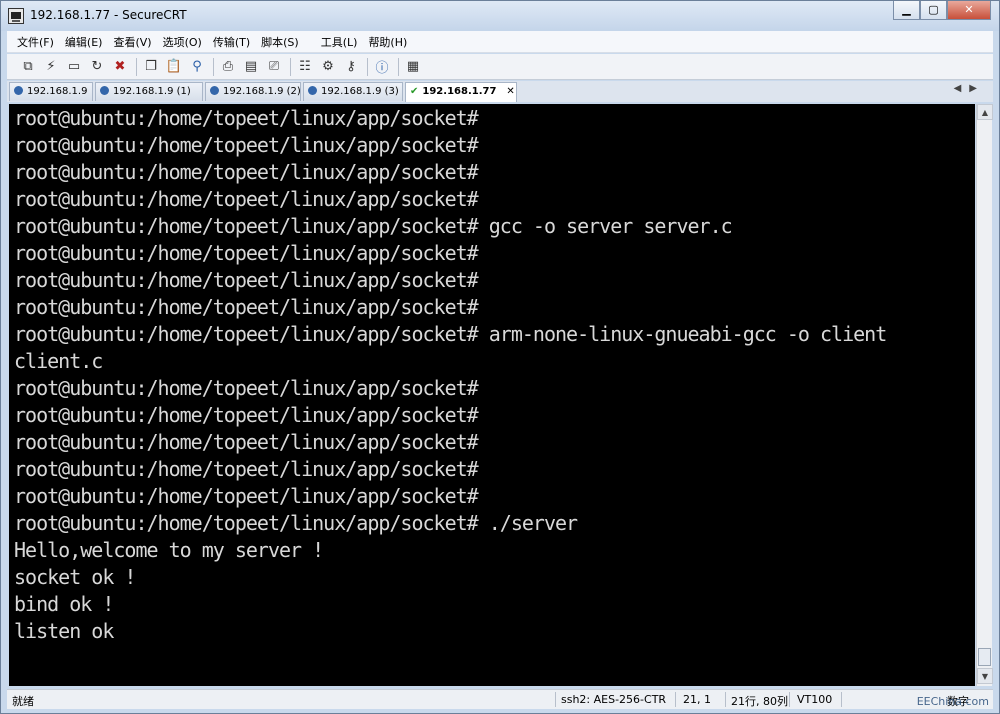 Image resolution: width=1000 pixels, height=714 pixels. I want to click on tab-label: 192.168.1.9 (3), so click(360, 91).